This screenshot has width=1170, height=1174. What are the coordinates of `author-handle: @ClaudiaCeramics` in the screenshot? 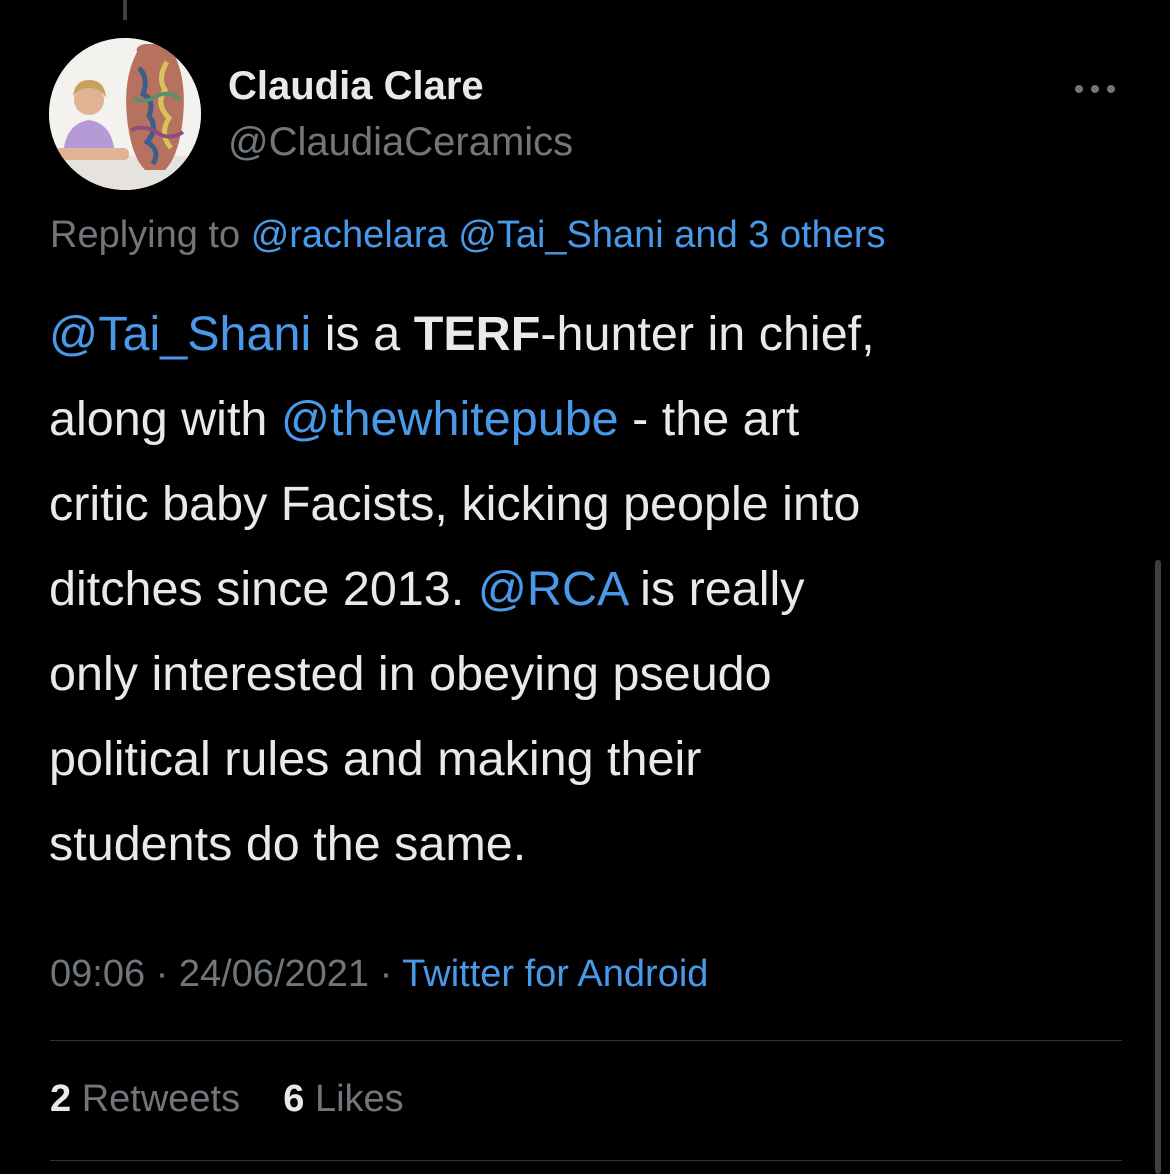 It's located at (400, 142).